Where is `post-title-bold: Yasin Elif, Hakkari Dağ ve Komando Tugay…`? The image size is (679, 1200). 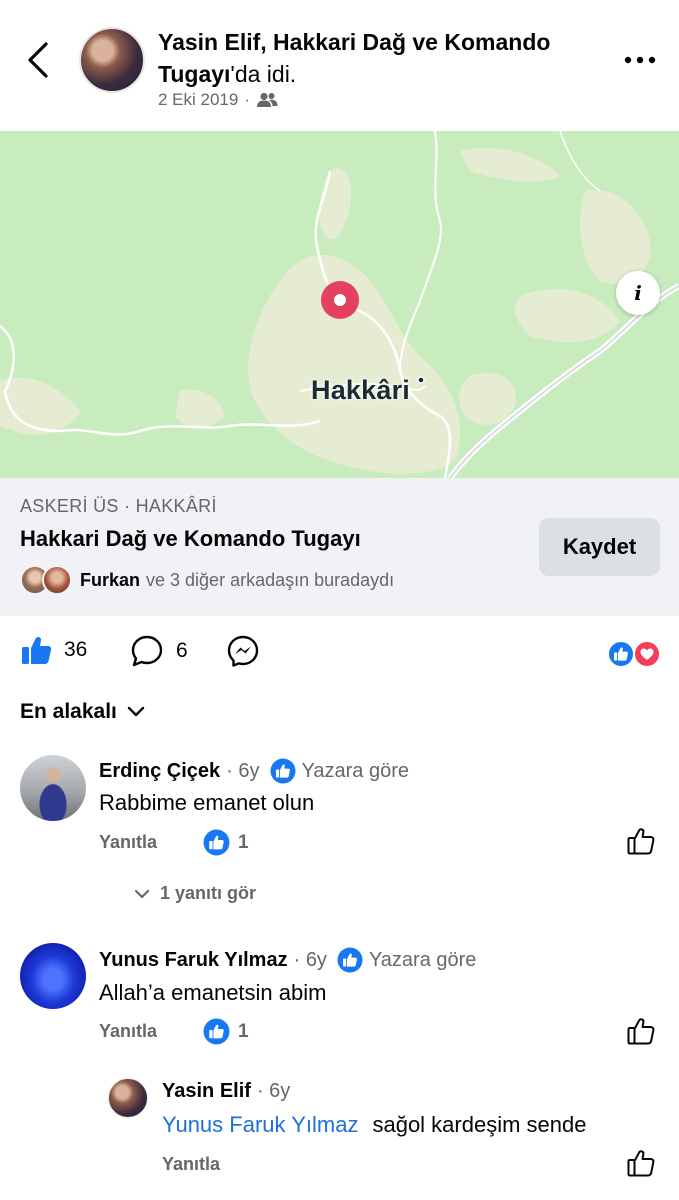 post-title-bold: Yasin Elif, Hakkari Dağ ve Komando Tugay… is located at coordinates (354, 58).